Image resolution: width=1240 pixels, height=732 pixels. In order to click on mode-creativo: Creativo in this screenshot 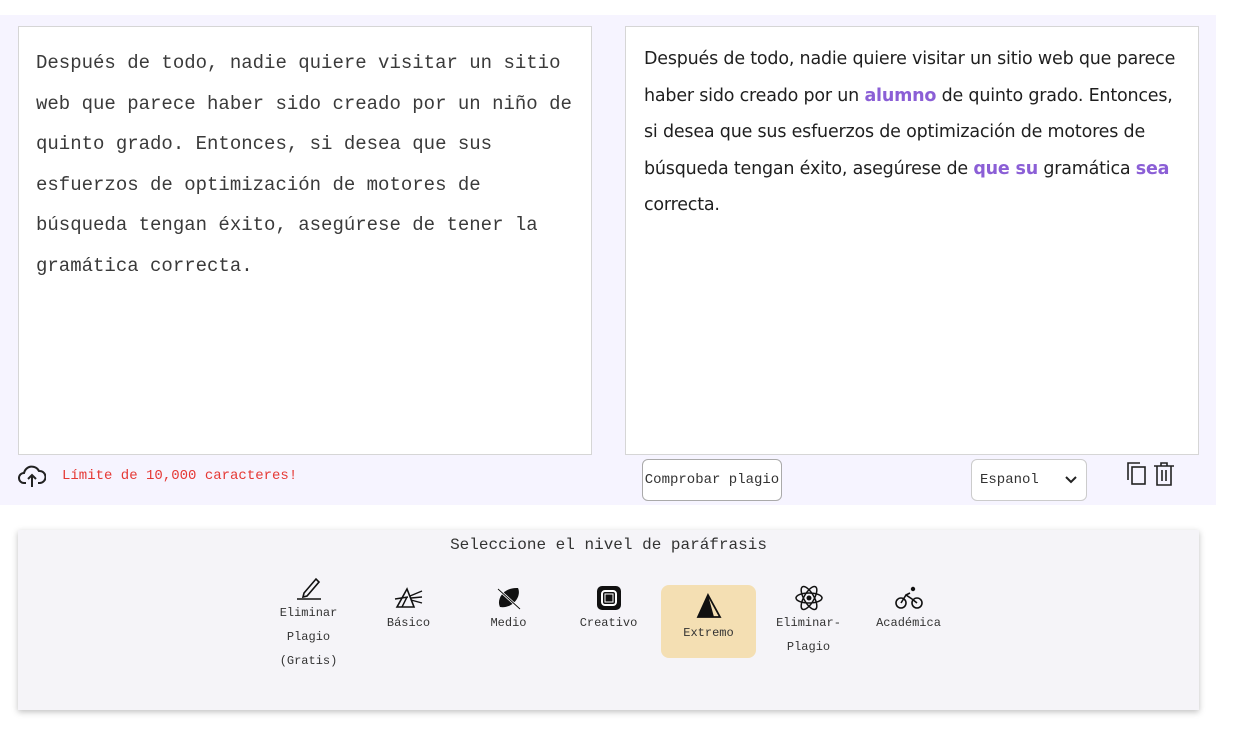, I will do `click(608, 610)`.